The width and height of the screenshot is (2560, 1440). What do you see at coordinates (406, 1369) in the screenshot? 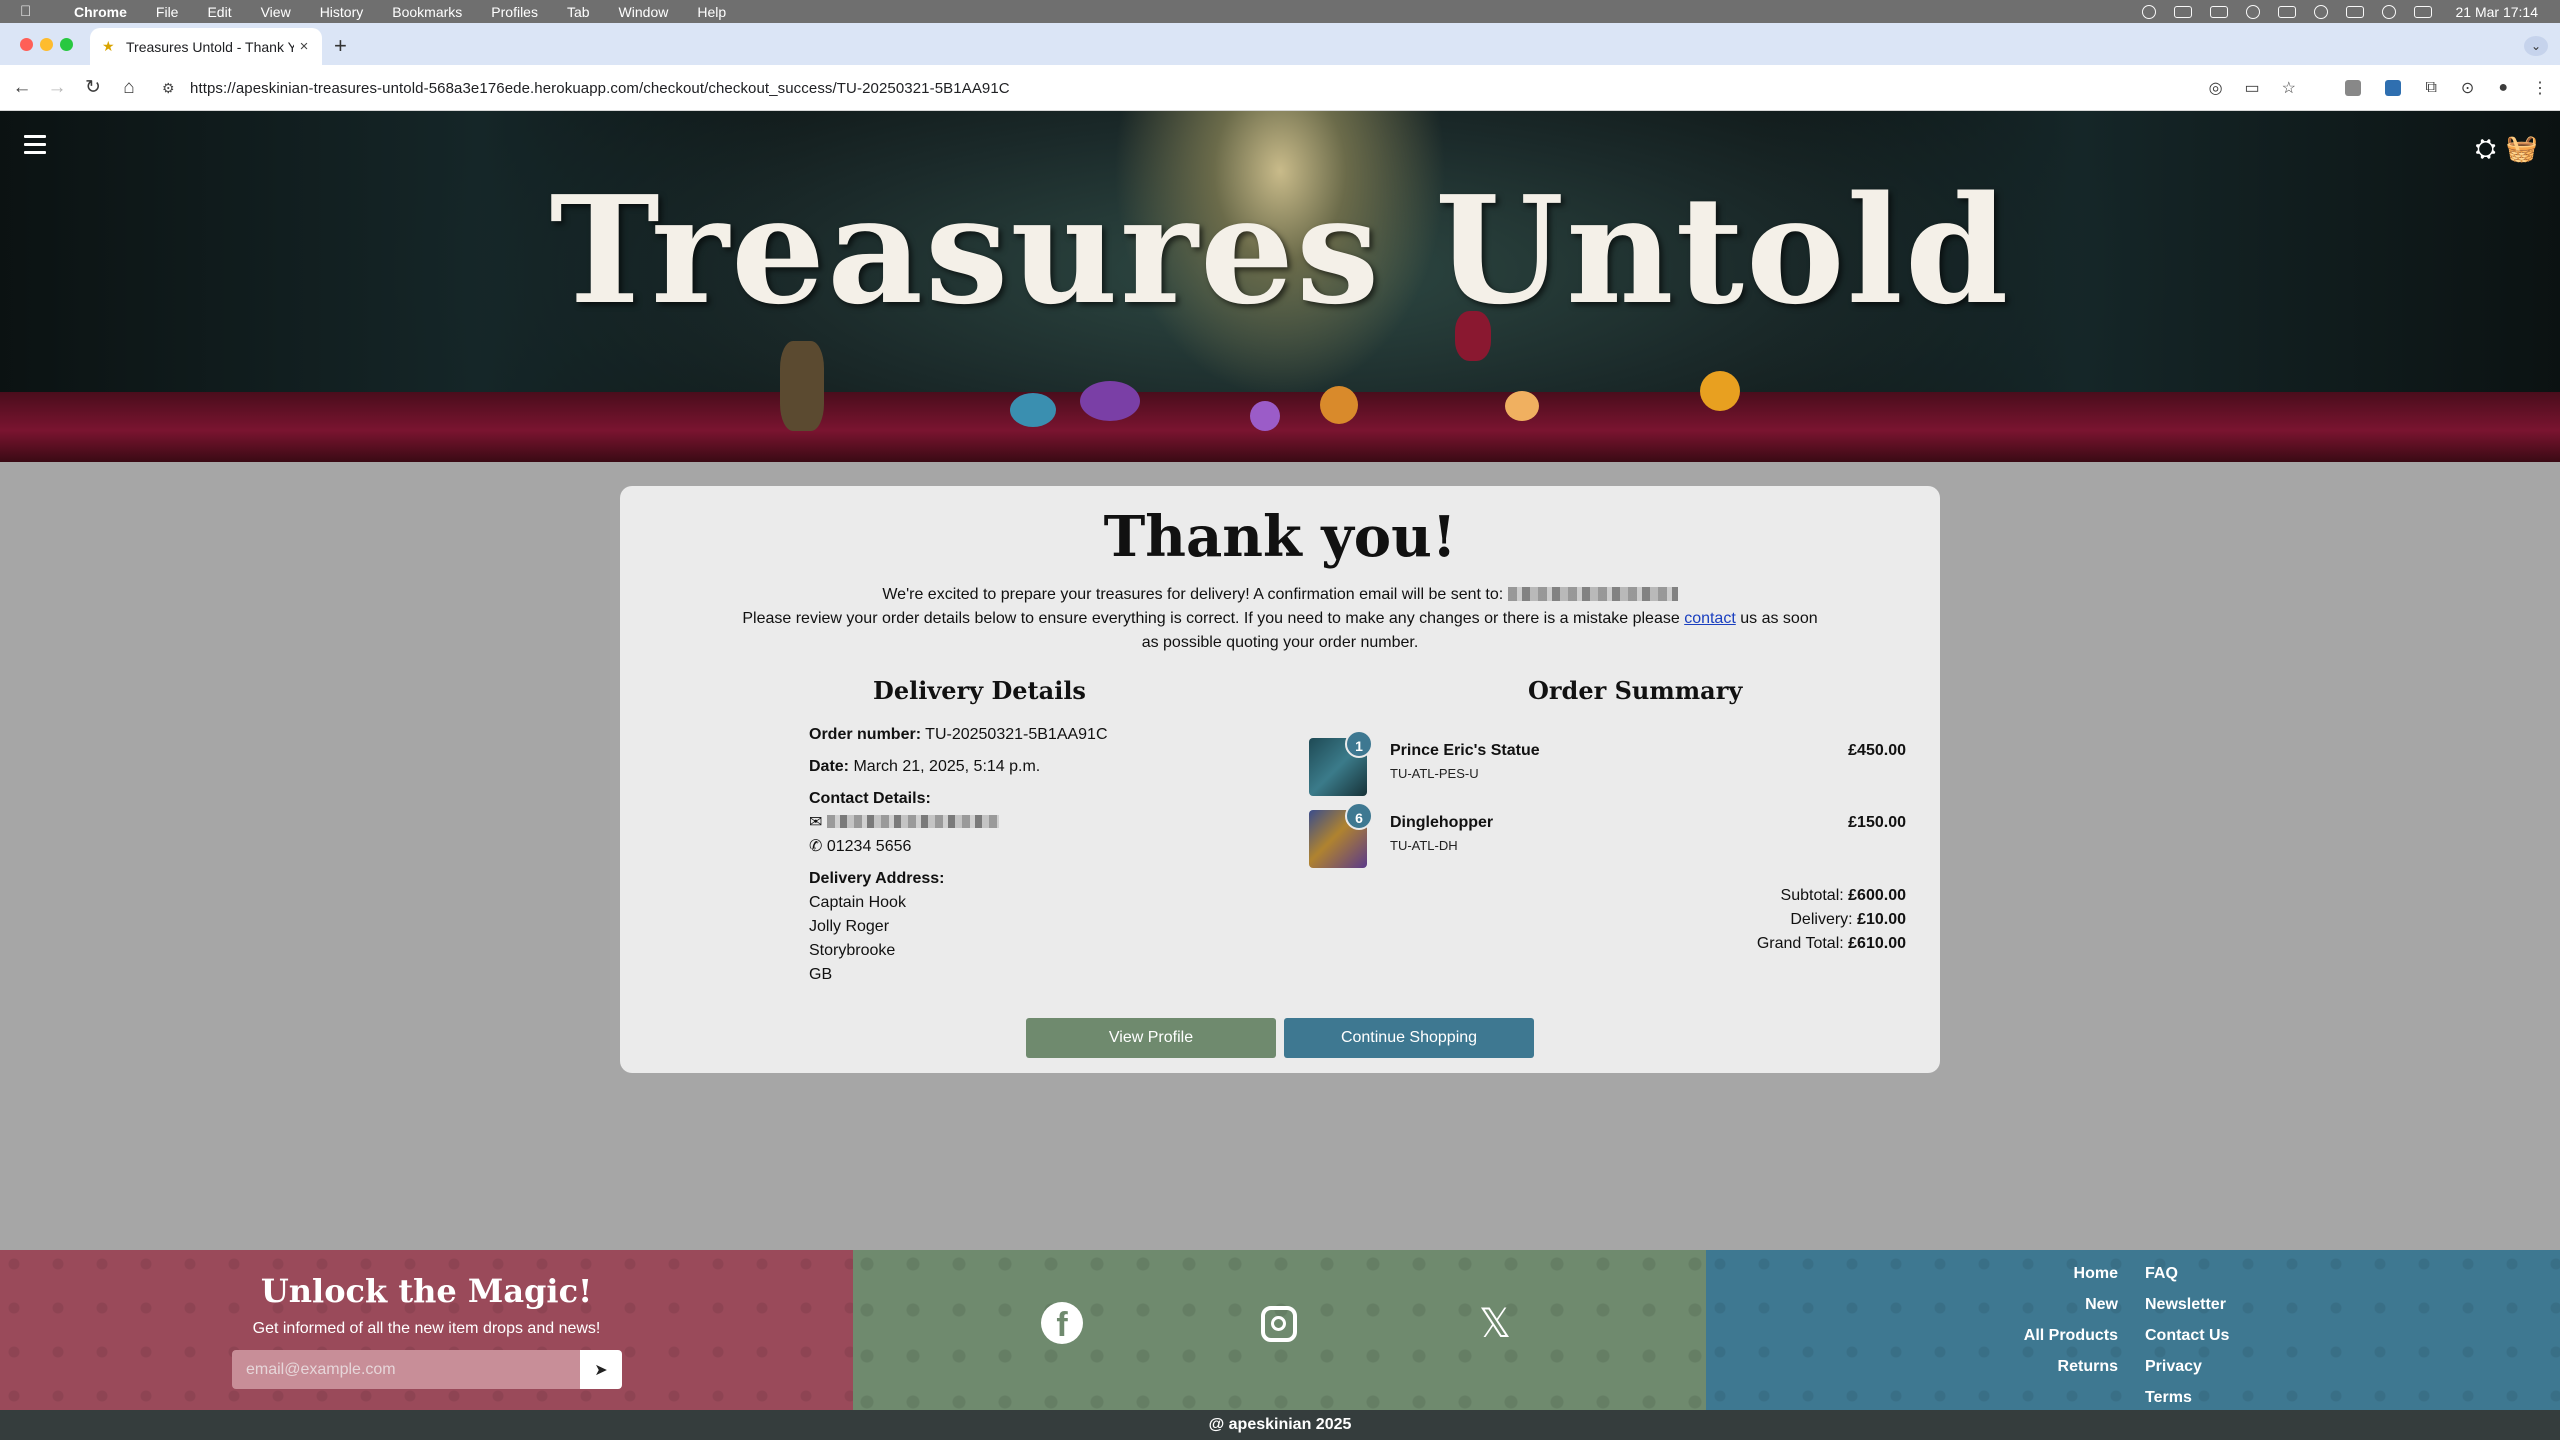
I see `newsletter-email-input` at bounding box center [406, 1369].